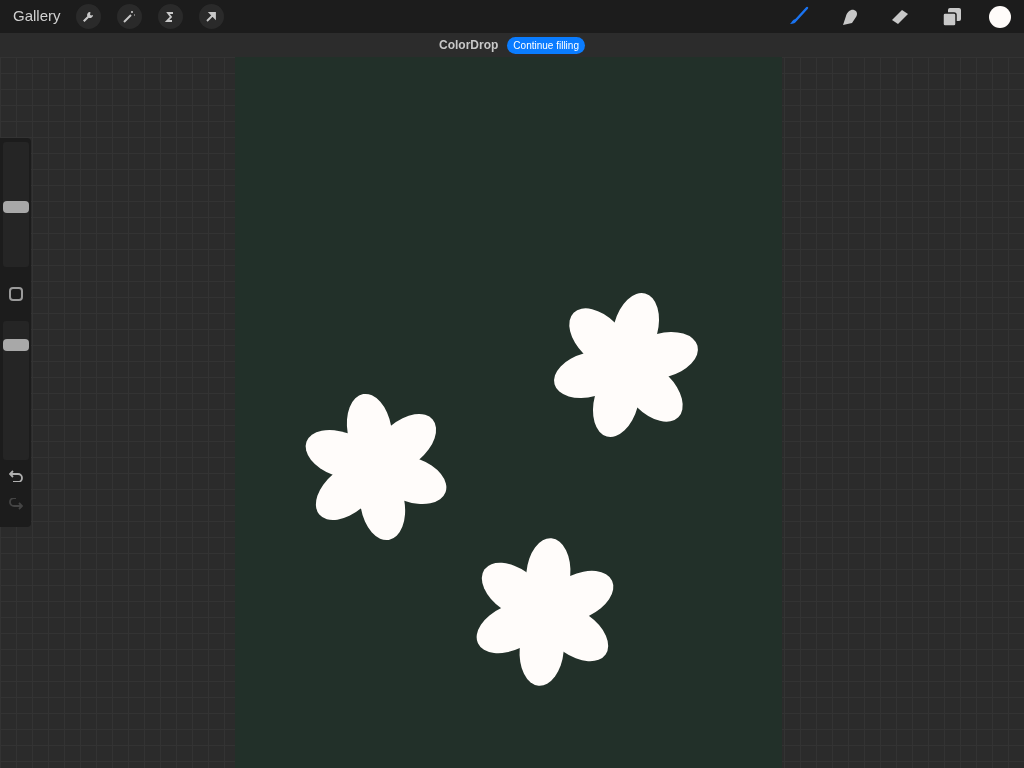 The height and width of the screenshot is (768, 1024). I want to click on gallery-button: Gallery, so click(37, 16).